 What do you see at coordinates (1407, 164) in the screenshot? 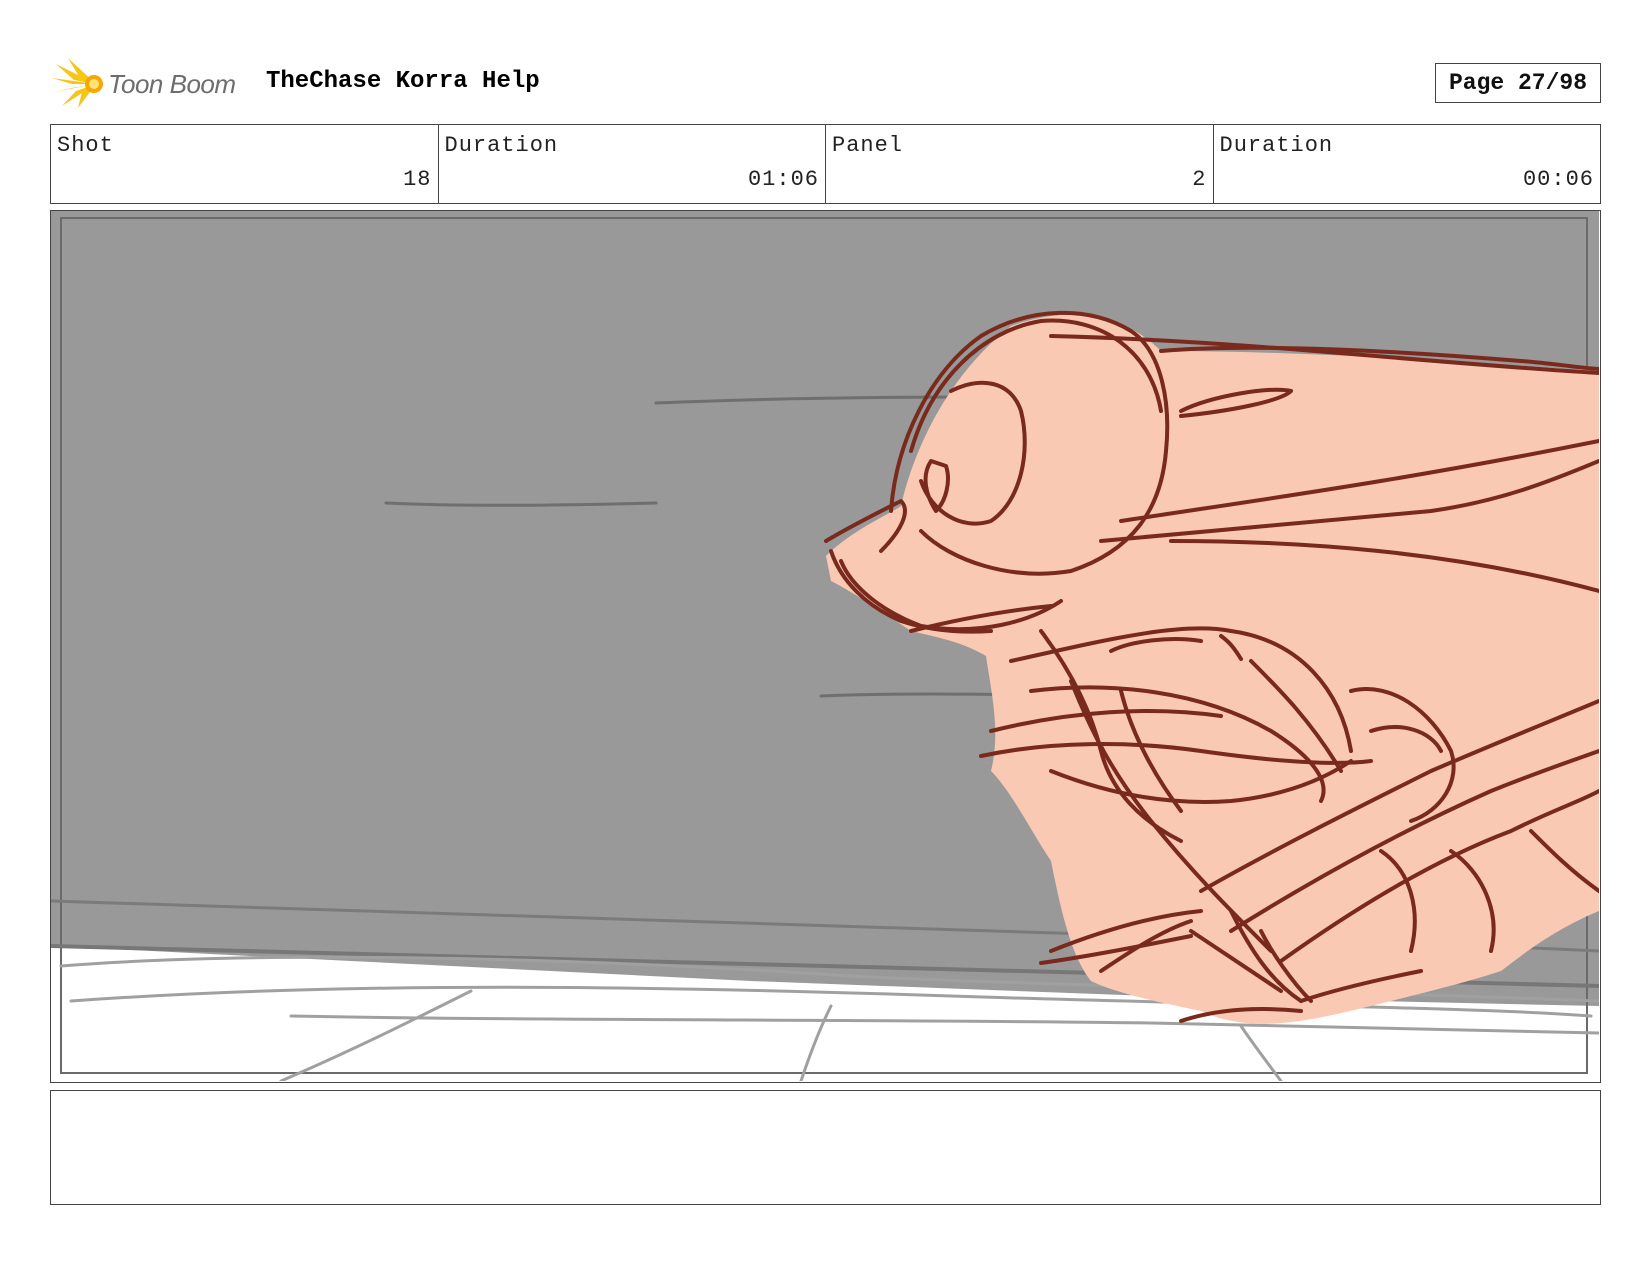
I see `panel-duration-cell: Duration 00:06` at bounding box center [1407, 164].